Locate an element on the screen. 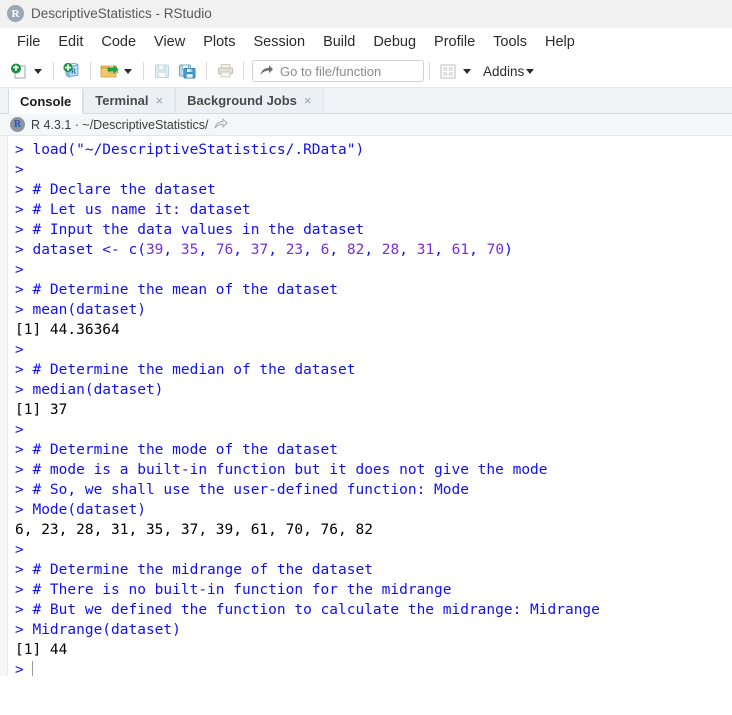  new-project-icon: R is located at coordinates (72, 71).